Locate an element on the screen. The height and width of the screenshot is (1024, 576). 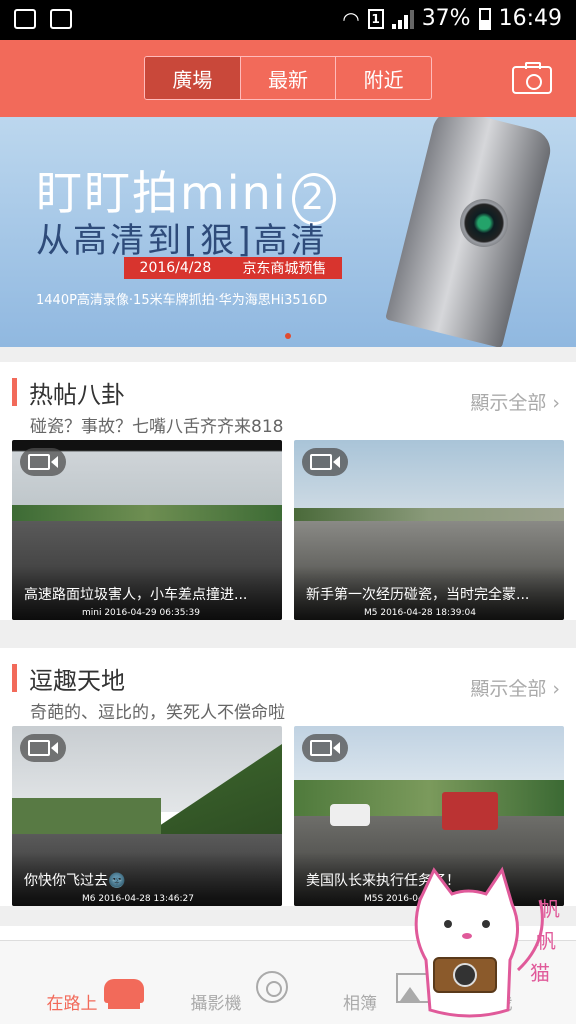
tab-latest: 最新 is located at coordinates (289, 78).